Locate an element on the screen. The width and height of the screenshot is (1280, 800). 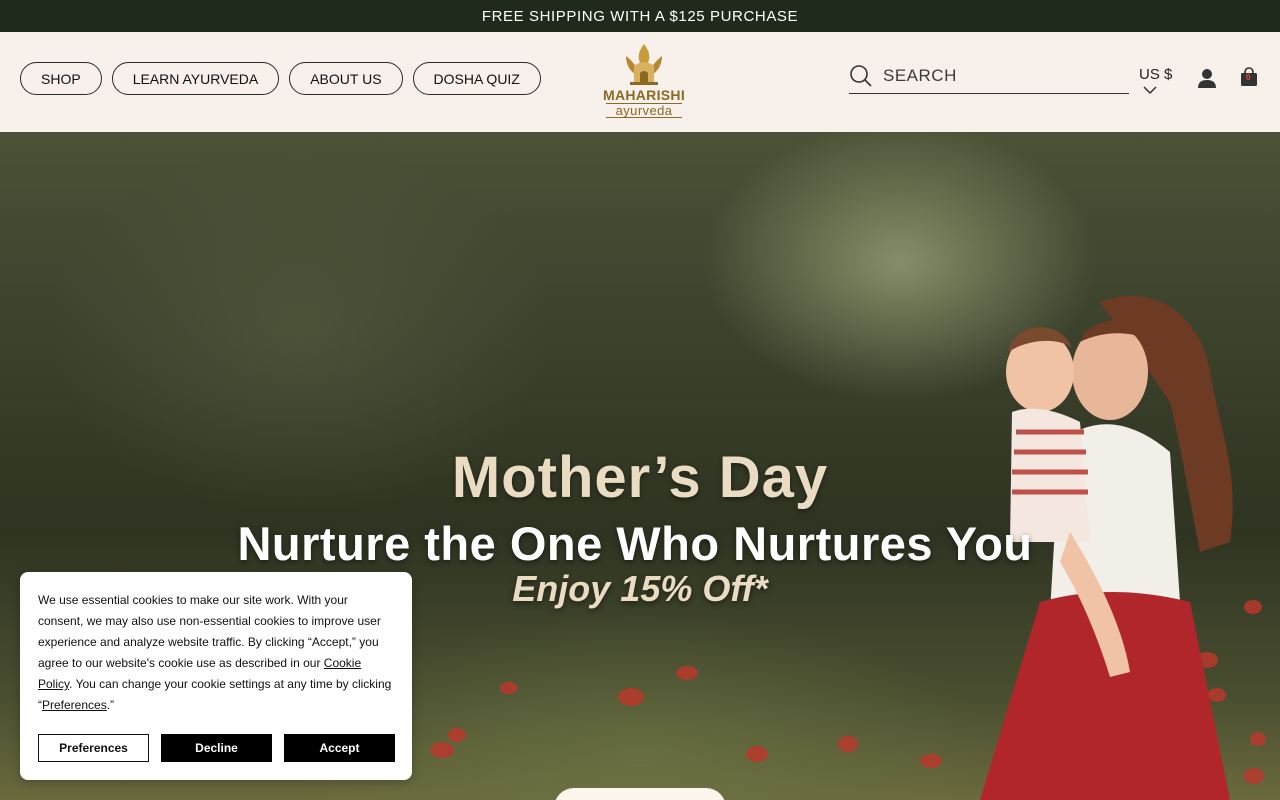
nav-about-us: ABOUT US is located at coordinates (346, 78).